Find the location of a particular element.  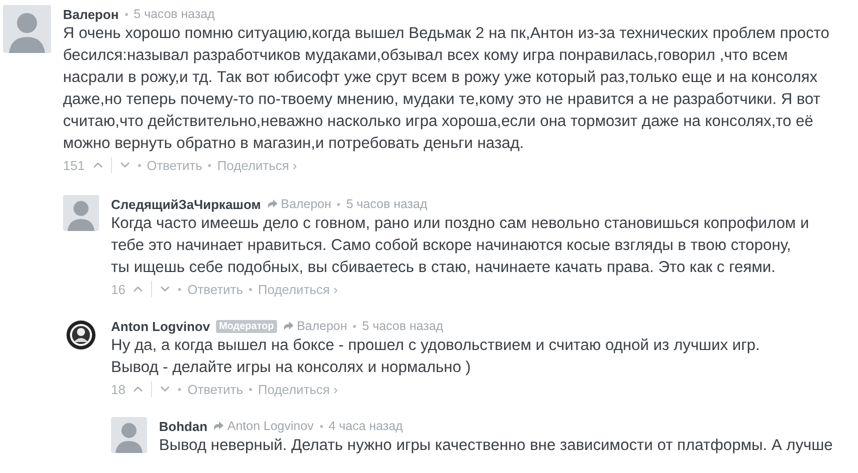

comment-text: Когда часто имеешь дело с говном, рано или поздно сам невольно становишься копрофилом и тебе это начинает нравиться. Само собой вскоре начинаются косые взгляды в твою сторону, ты ищешь себе подобных, вы сбиваетесь в стаю, начинаете качать права. Это как с геями. is located at coordinates (460, 246).